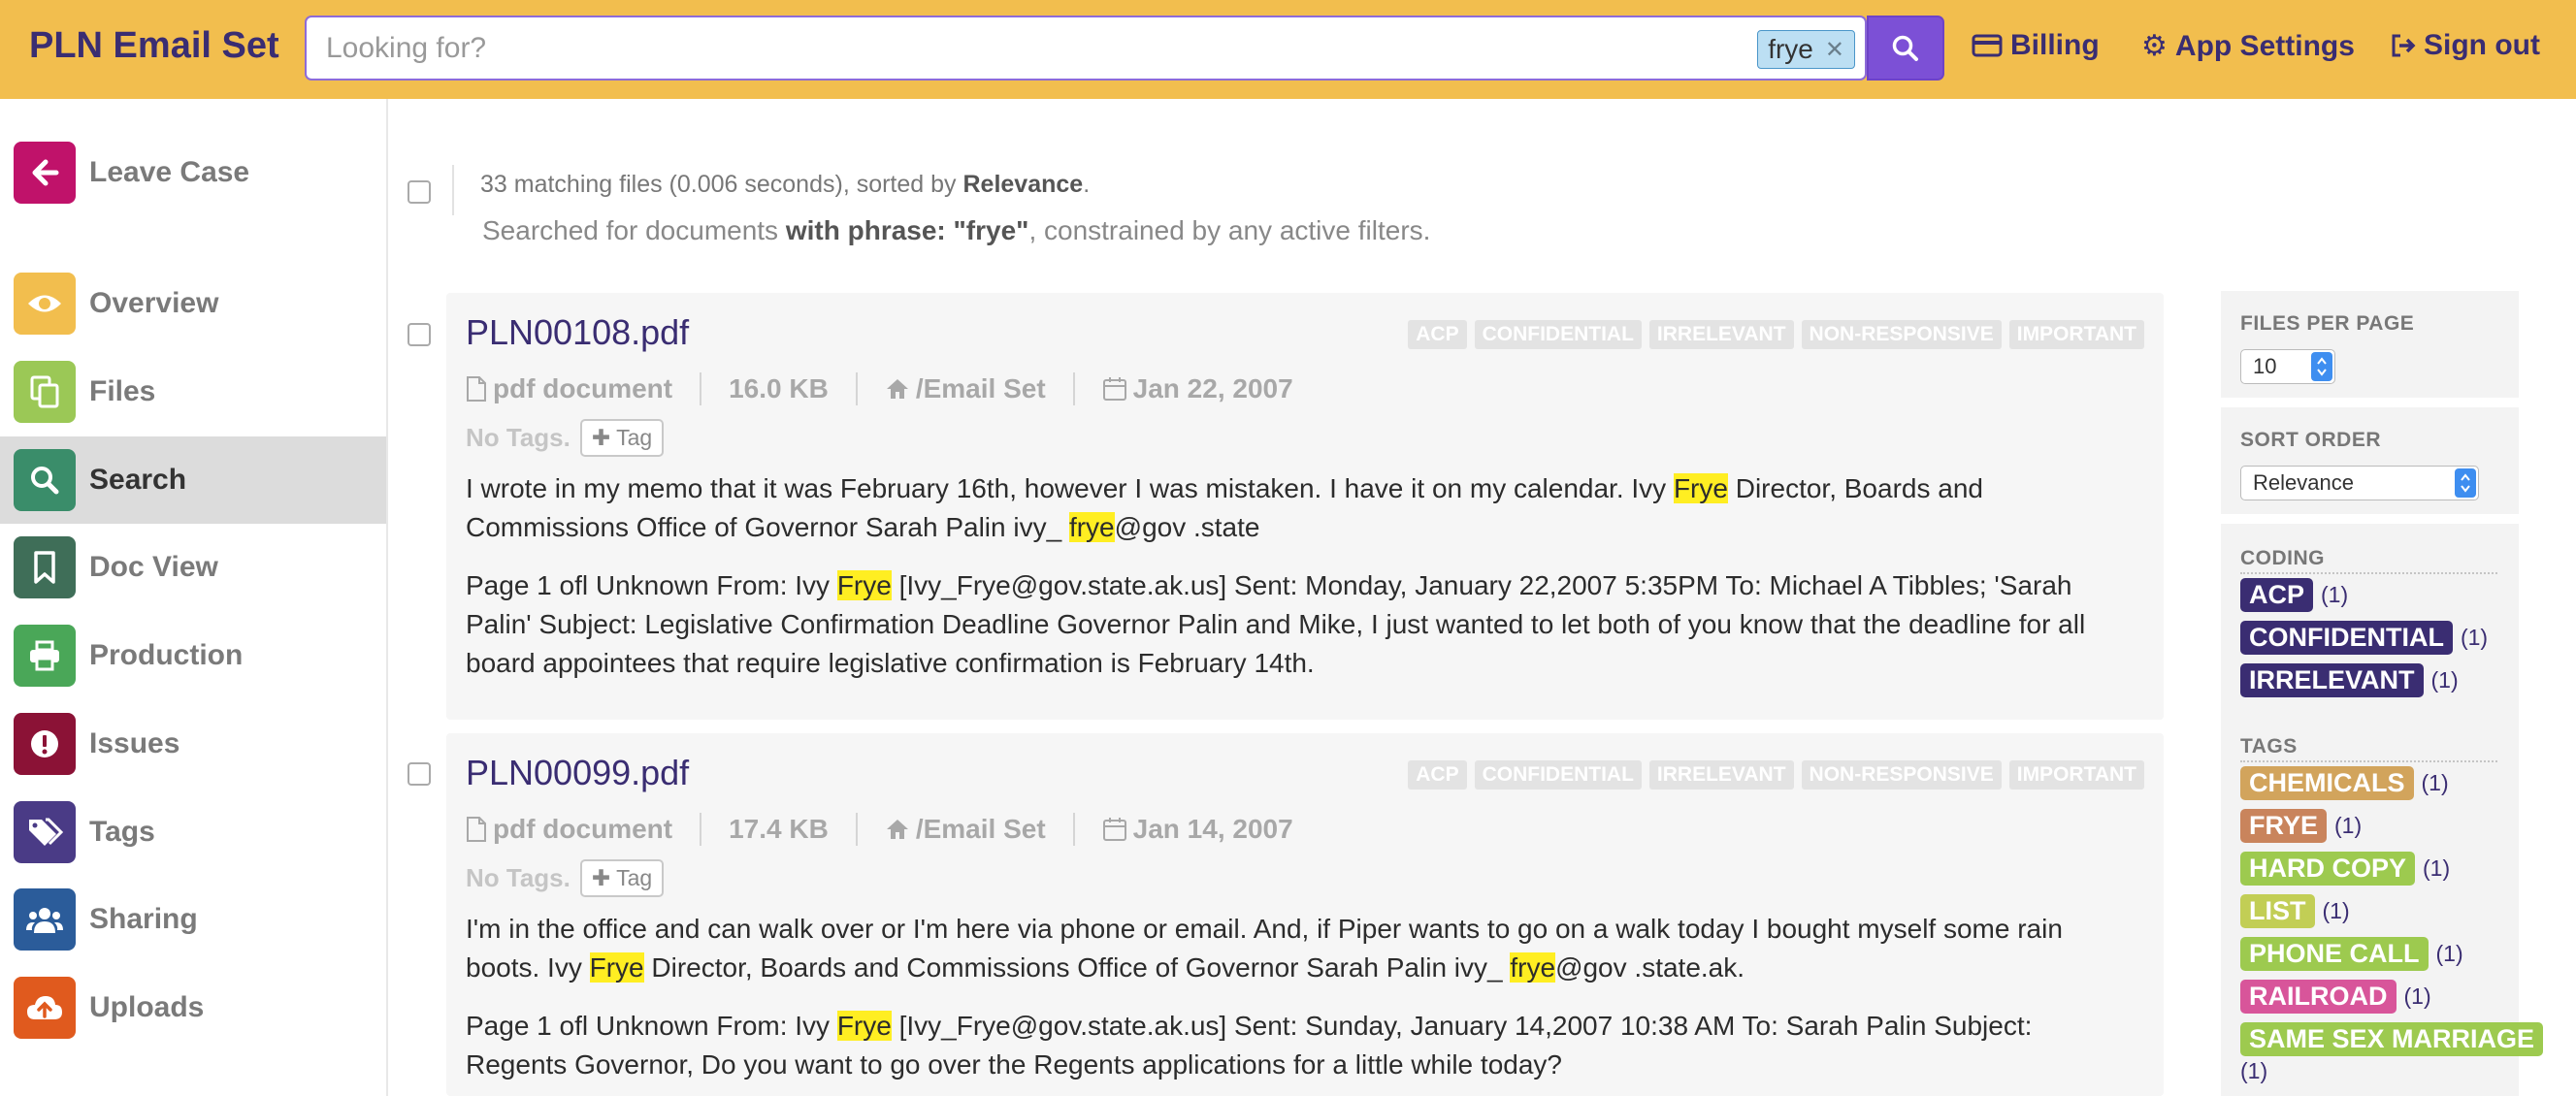 This screenshot has width=2576, height=1096. What do you see at coordinates (2344, 783) in the screenshot?
I see `tag-facet: CHEMICALS (1)` at bounding box center [2344, 783].